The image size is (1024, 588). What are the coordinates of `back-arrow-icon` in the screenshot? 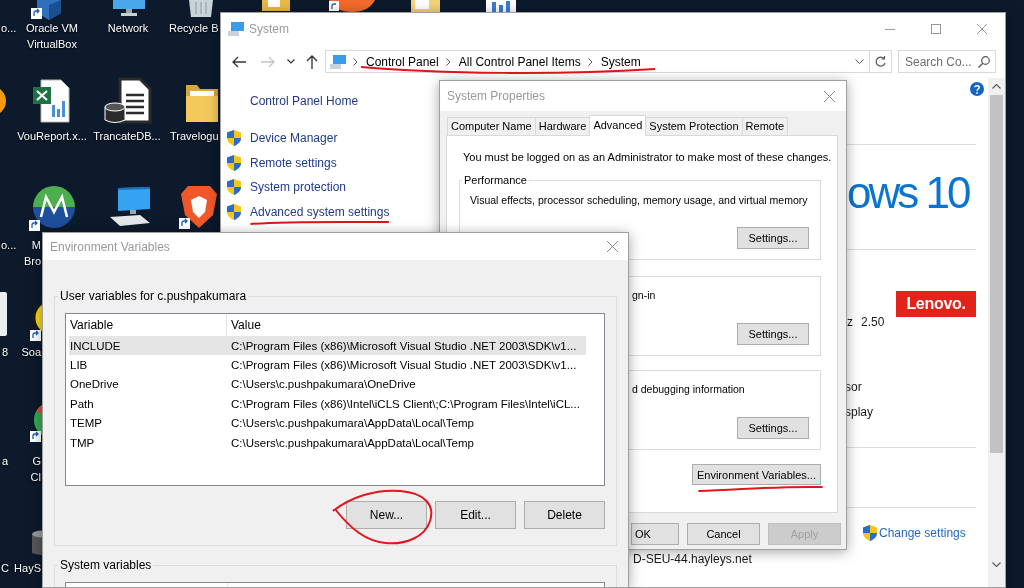 It's located at (239, 61).